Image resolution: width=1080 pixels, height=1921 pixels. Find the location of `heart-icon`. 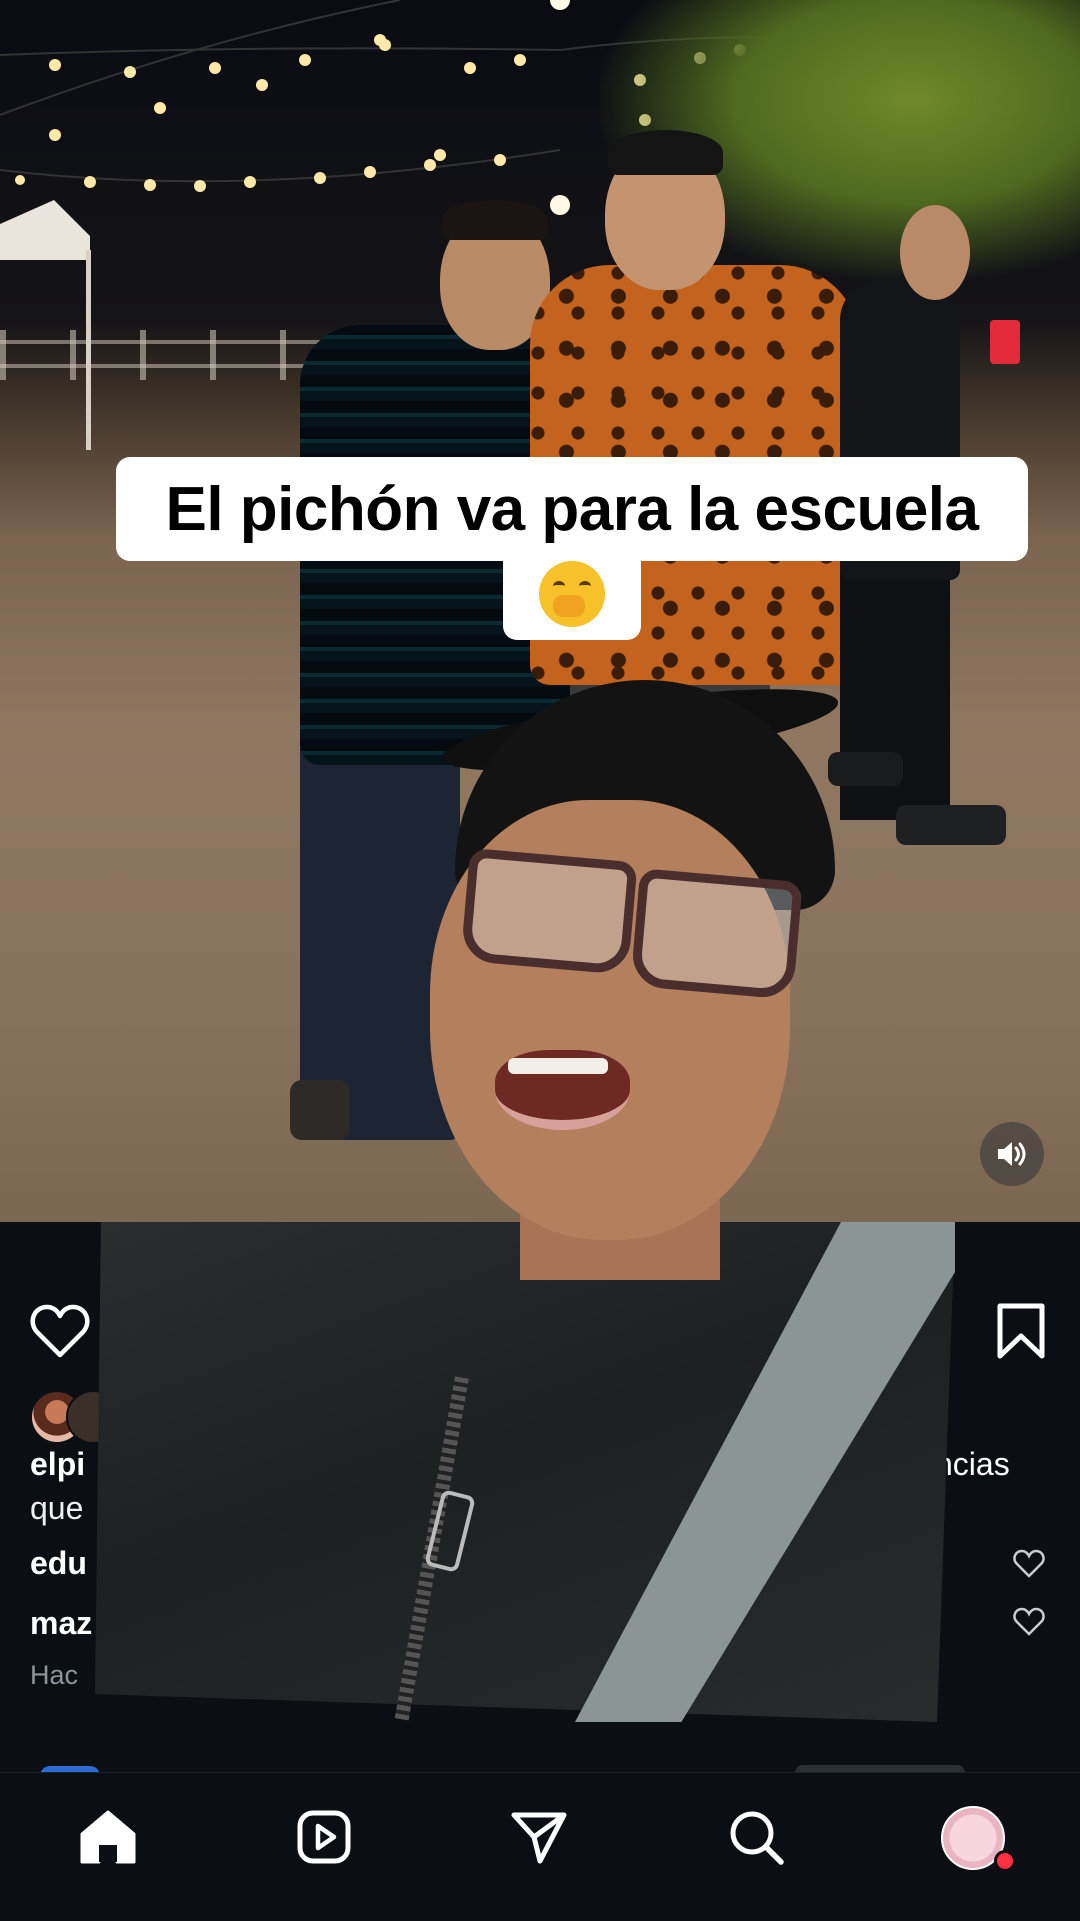

heart-icon is located at coordinates (60, 1331).